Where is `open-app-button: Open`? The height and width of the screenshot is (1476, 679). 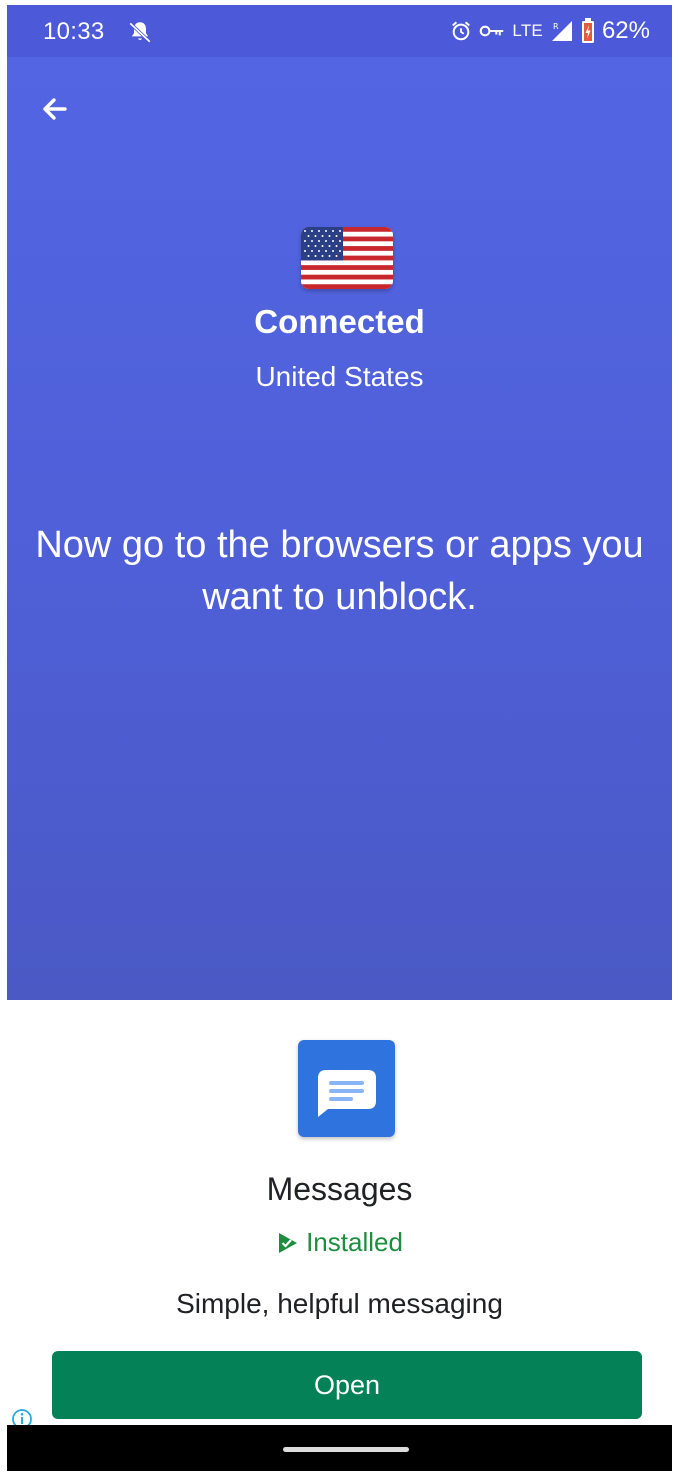 open-app-button: Open is located at coordinates (347, 1385).